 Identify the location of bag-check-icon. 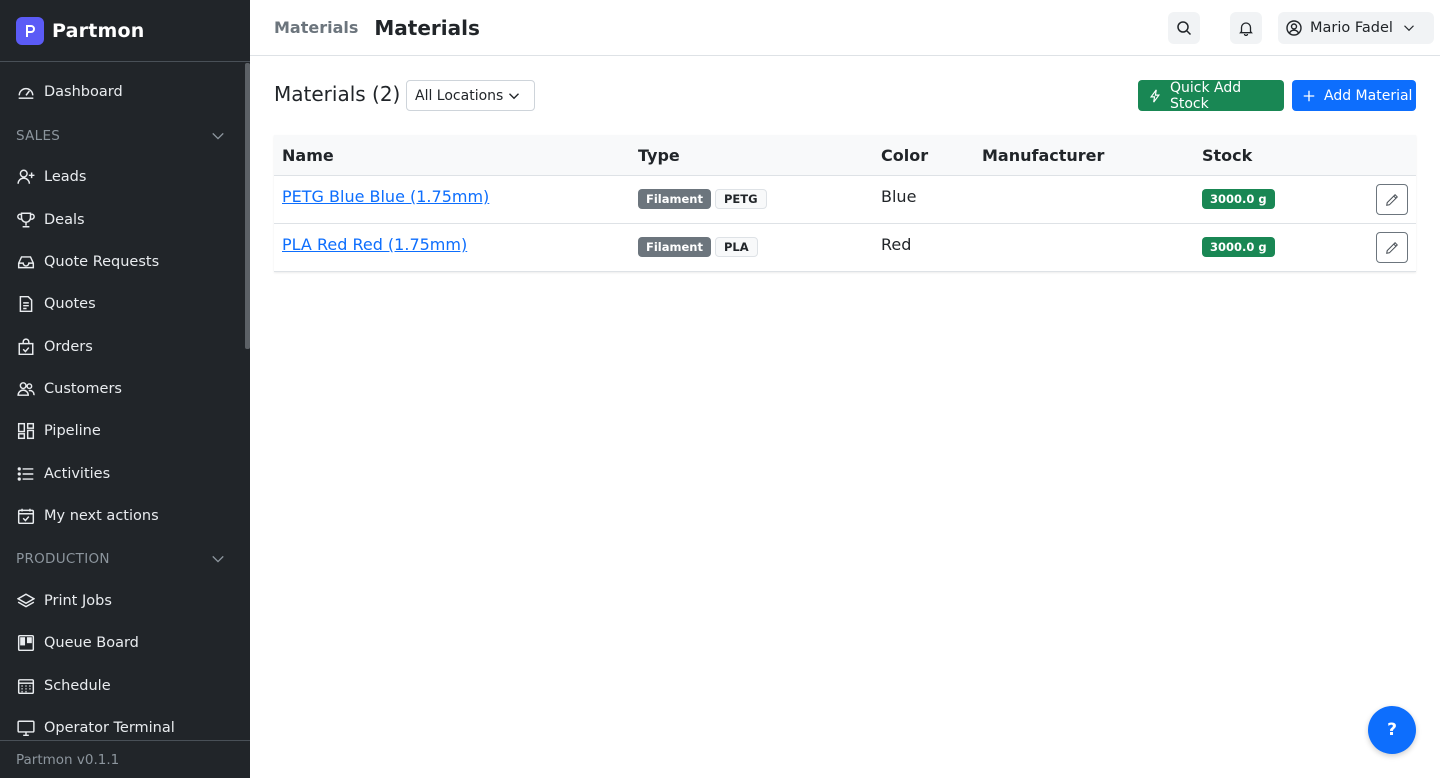
(26, 347).